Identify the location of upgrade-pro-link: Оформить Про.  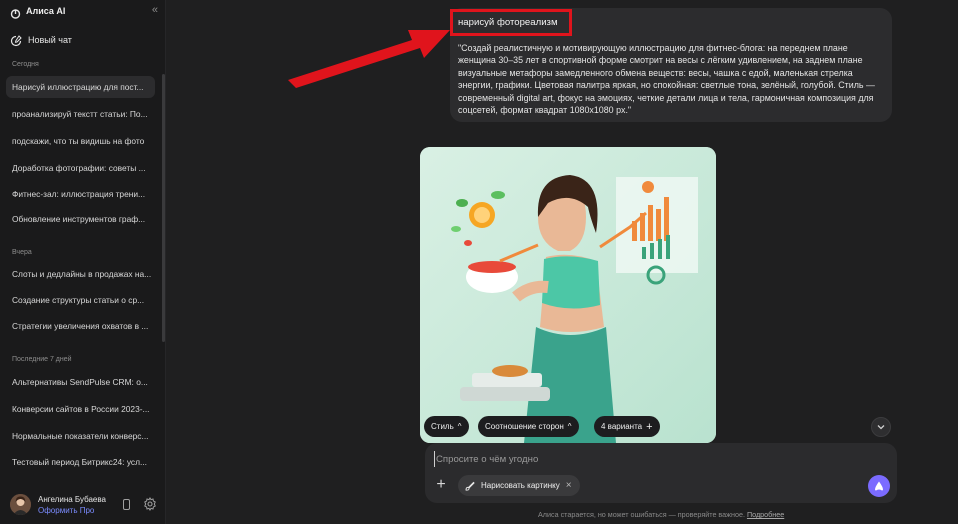
(66, 510).